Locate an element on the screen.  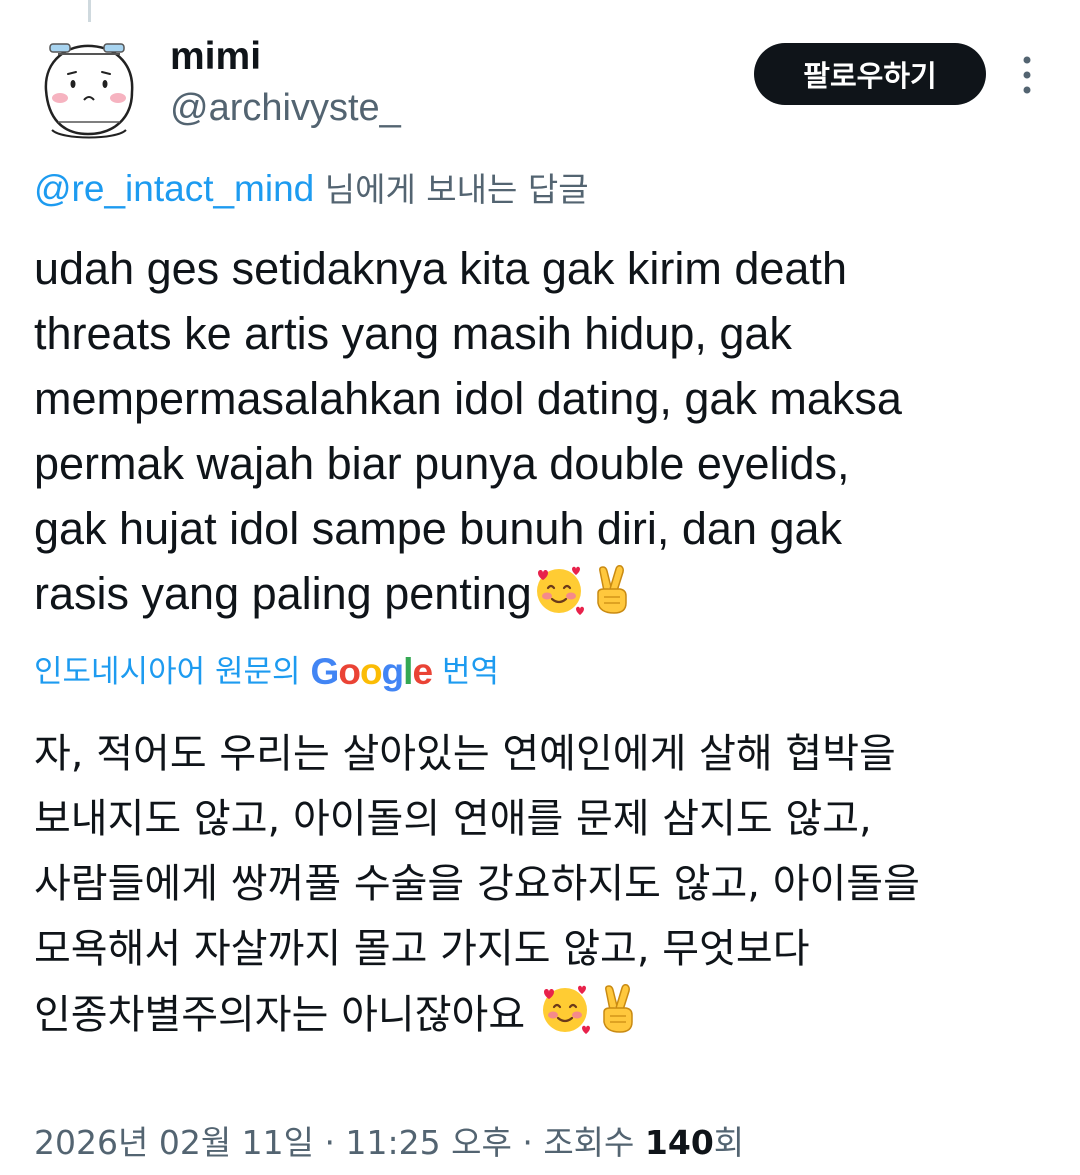
tweet-line: udah ges setidaknya kita gak kirim death is located at coordinates (440, 268).